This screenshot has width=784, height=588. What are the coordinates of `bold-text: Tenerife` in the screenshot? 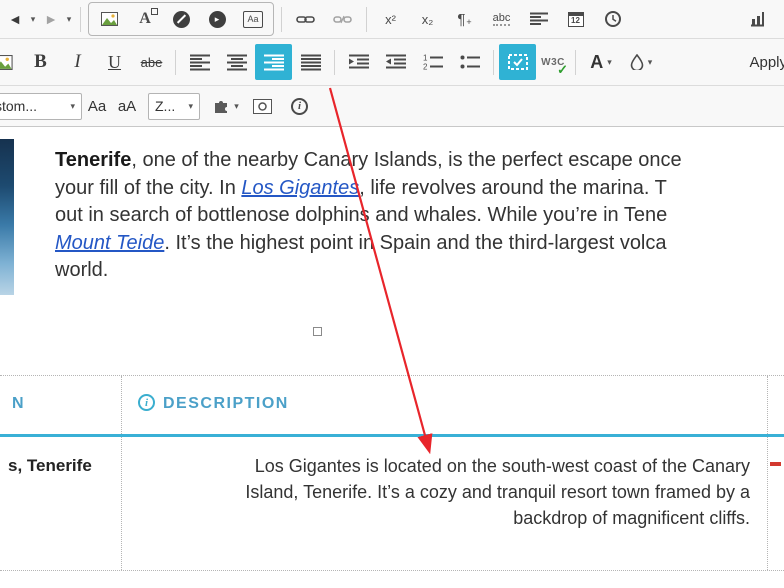 It's located at (93, 160).